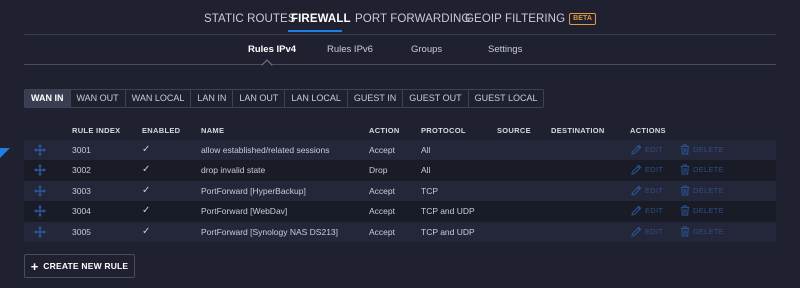  What do you see at coordinates (315, 31) in the screenshot?
I see `active-tab-indicator` at bounding box center [315, 31].